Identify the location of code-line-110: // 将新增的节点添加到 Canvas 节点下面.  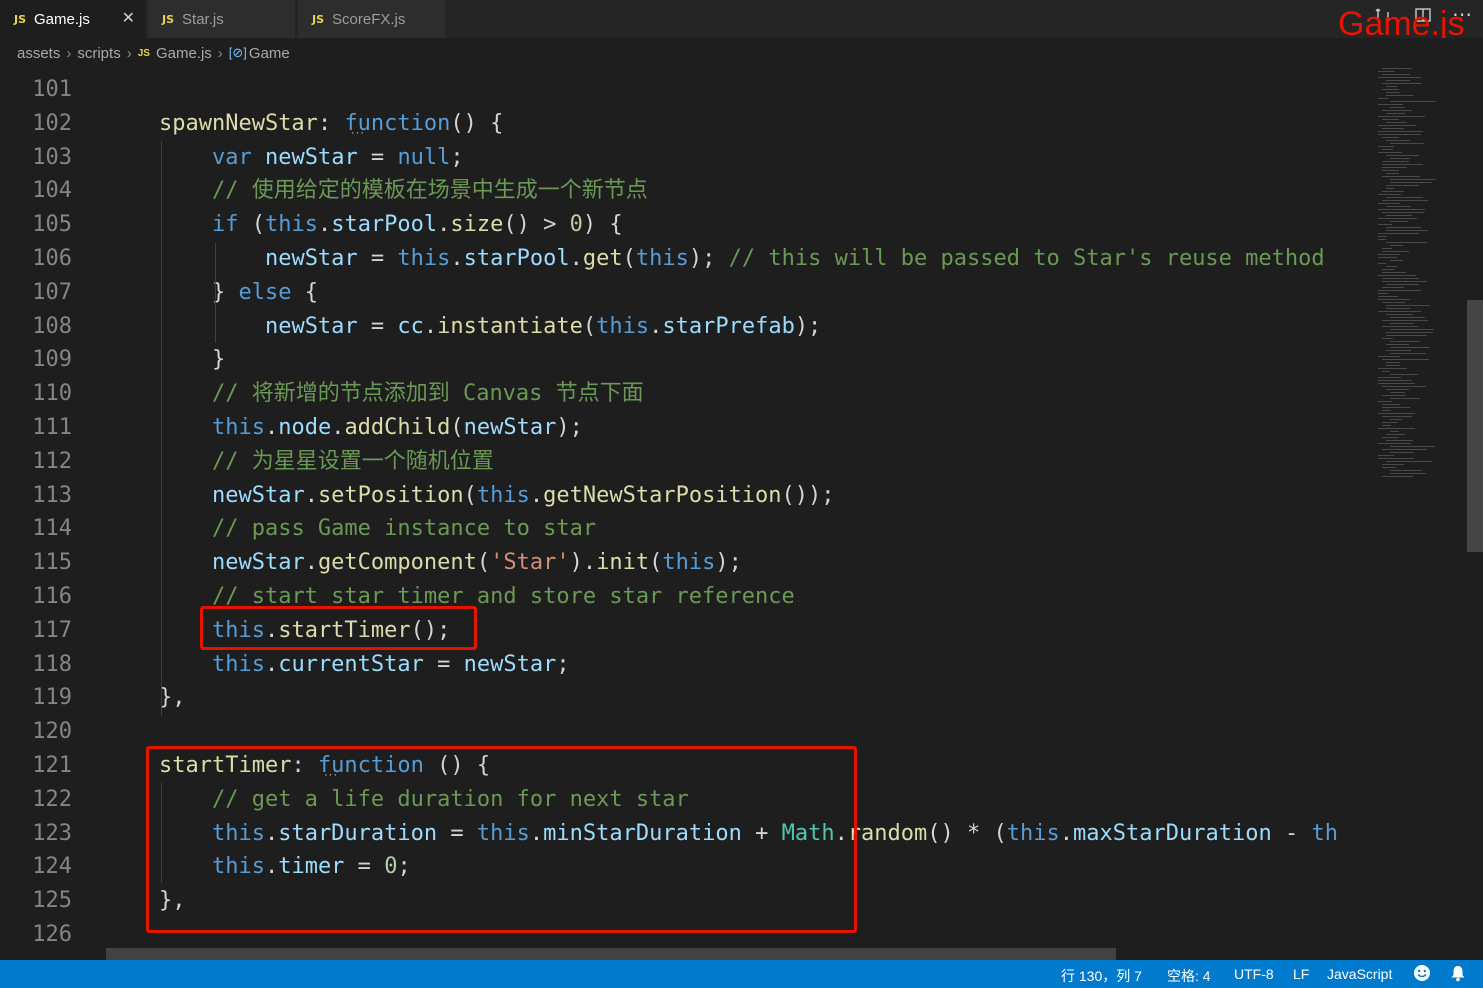
(427, 394).